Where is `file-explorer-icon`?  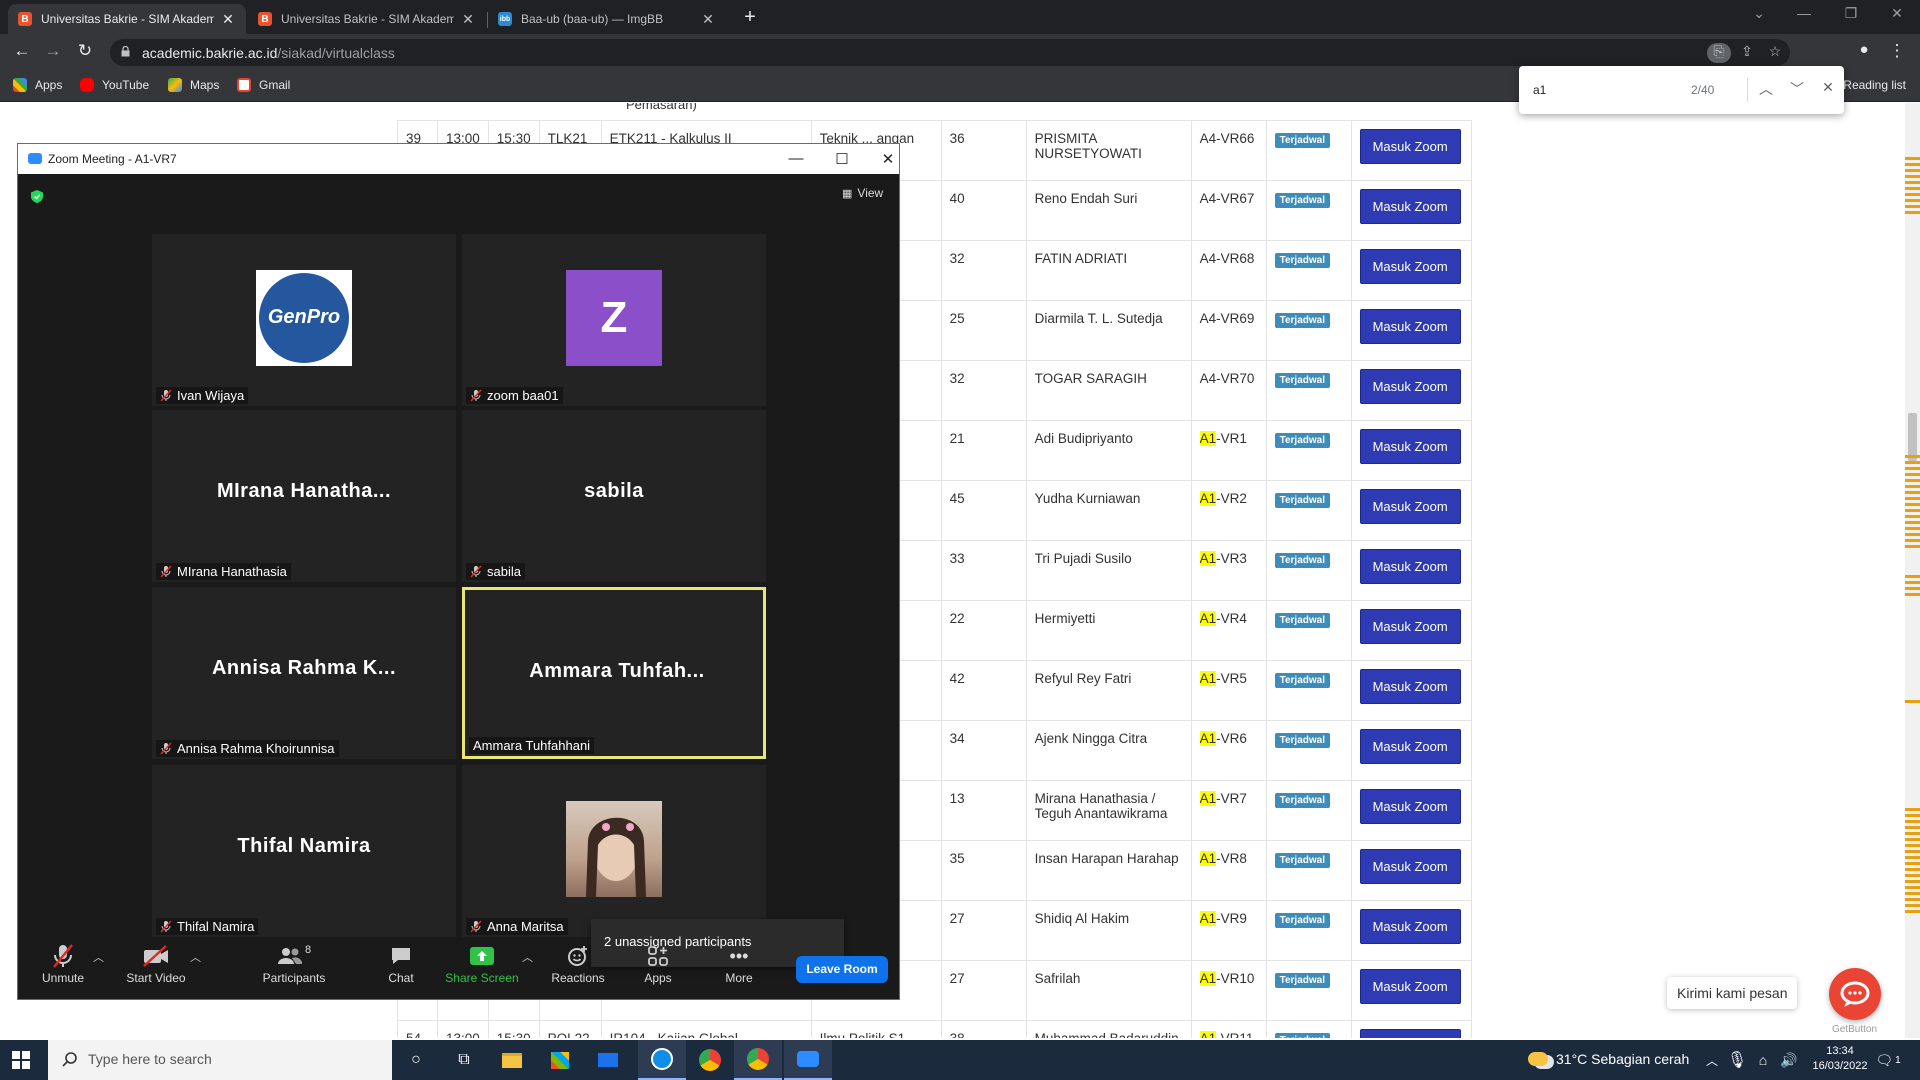
file-explorer-icon is located at coordinates (512, 1060).